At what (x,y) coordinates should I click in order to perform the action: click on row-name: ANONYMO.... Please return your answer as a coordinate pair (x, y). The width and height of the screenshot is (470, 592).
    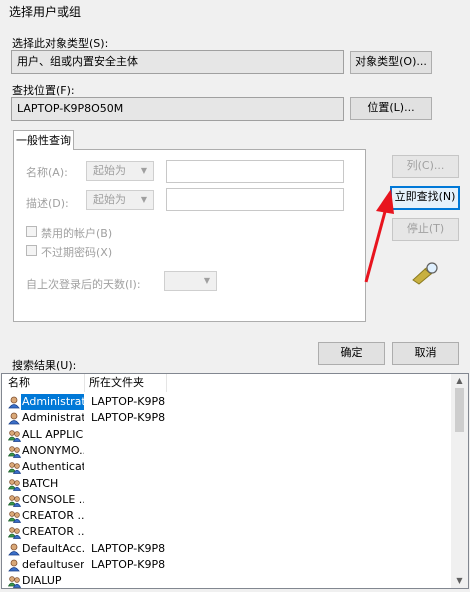
    Looking at the image, I should click on (53, 450).